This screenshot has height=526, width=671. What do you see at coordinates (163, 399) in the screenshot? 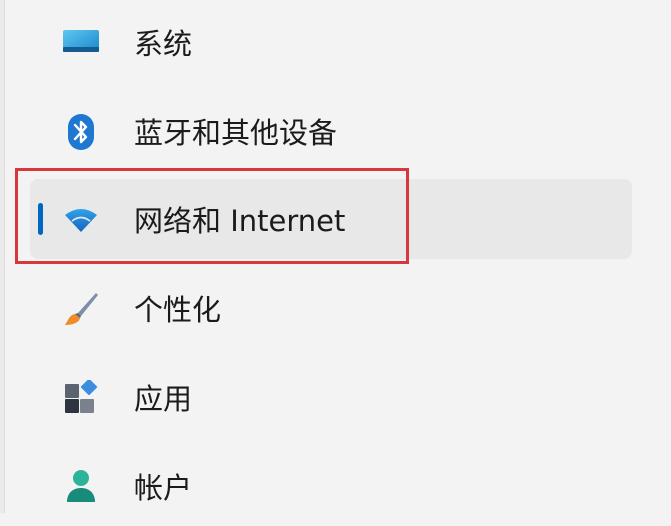
I see `nav-item-label: 应用` at bounding box center [163, 399].